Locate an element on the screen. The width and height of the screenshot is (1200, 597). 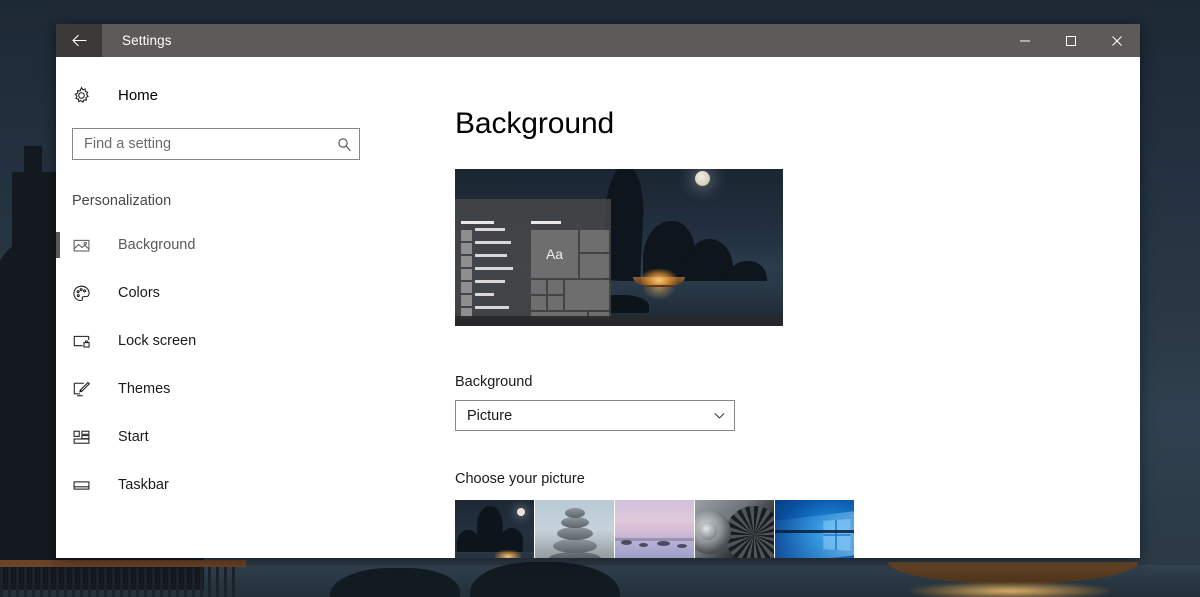
thumbnail-gears is located at coordinates (734, 529).